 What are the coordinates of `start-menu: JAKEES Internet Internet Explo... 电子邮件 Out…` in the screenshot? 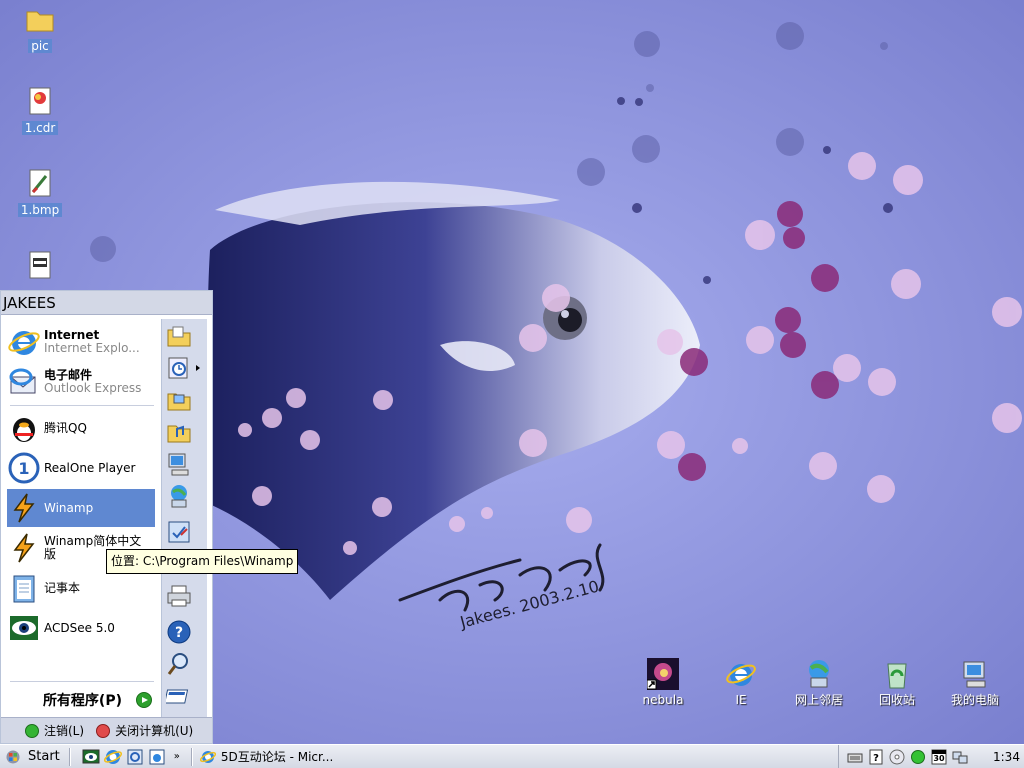 It's located at (106, 517).